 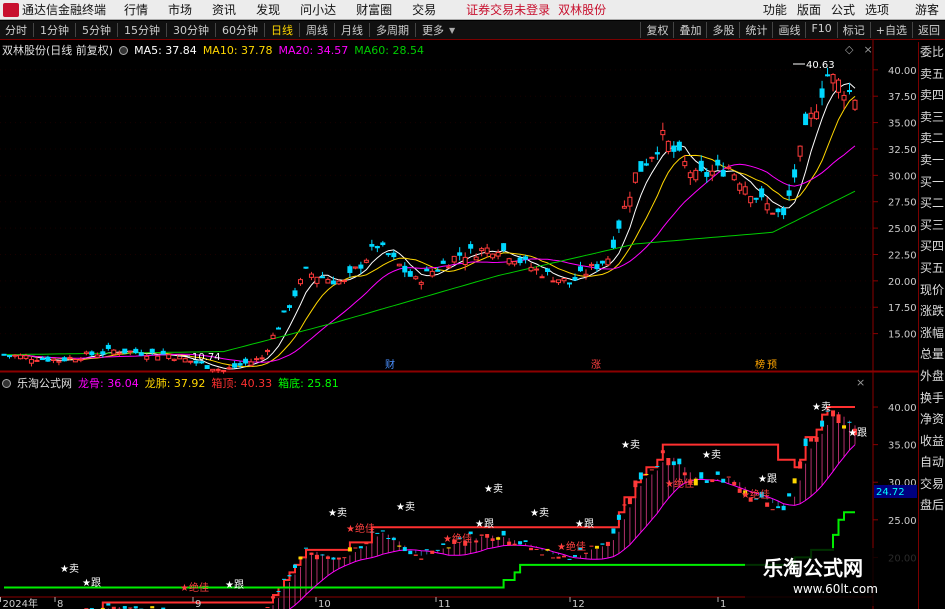 What do you see at coordinates (932, 291) in the screenshot?
I see `side-item: 现价` at bounding box center [932, 291].